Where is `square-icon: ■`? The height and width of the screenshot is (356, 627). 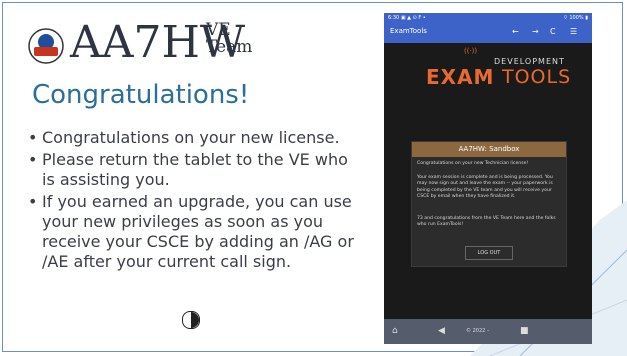 square-icon: ■ is located at coordinates (524, 331).